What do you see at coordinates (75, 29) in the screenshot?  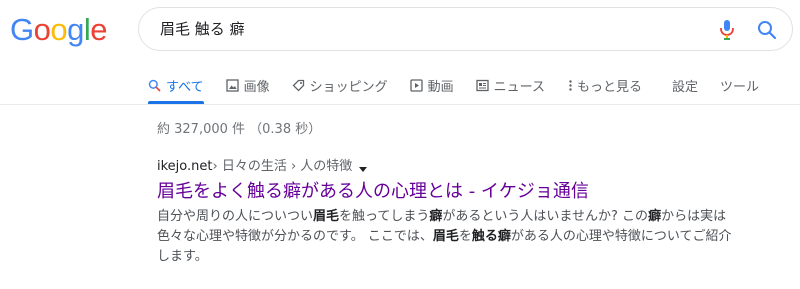 I see `logo-letter: g` at bounding box center [75, 29].